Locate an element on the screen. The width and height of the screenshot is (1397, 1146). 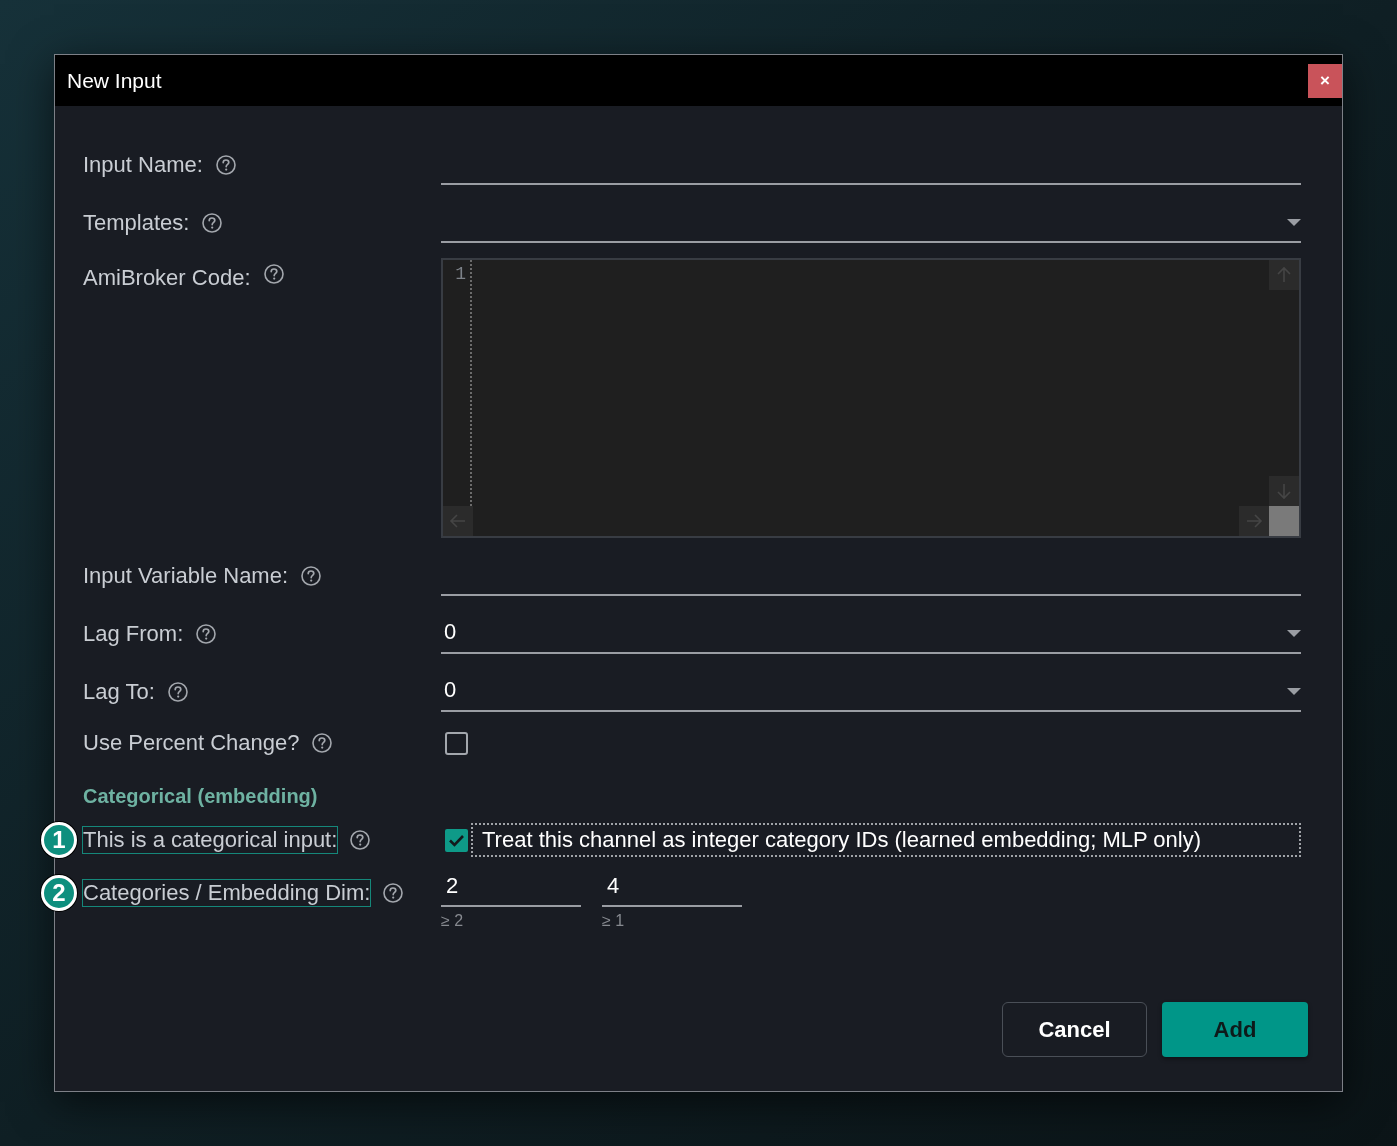
field-label: This is a categorical input: is located at coordinates (210, 840).